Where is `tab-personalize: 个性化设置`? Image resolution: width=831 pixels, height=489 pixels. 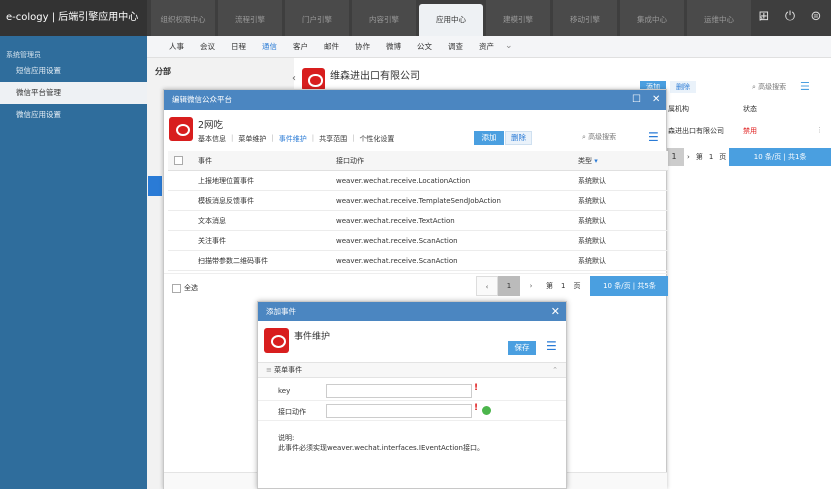 tab-personalize: 个性化设置 is located at coordinates (379, 139).